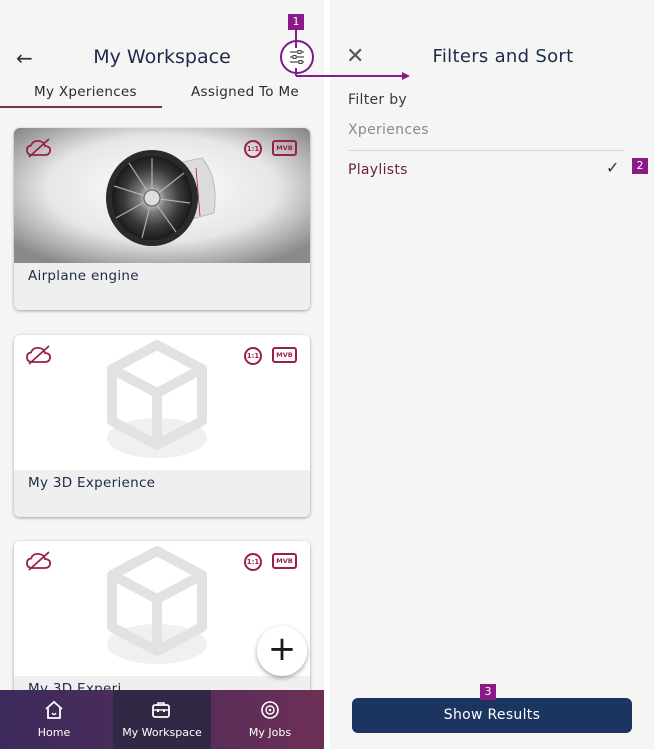 The height and width of the screenshot is (749, 654). What do you see at coordinates (81, 107) in the screenshot?
I see `active-tab-indicator` at bounding box center [81, 107].